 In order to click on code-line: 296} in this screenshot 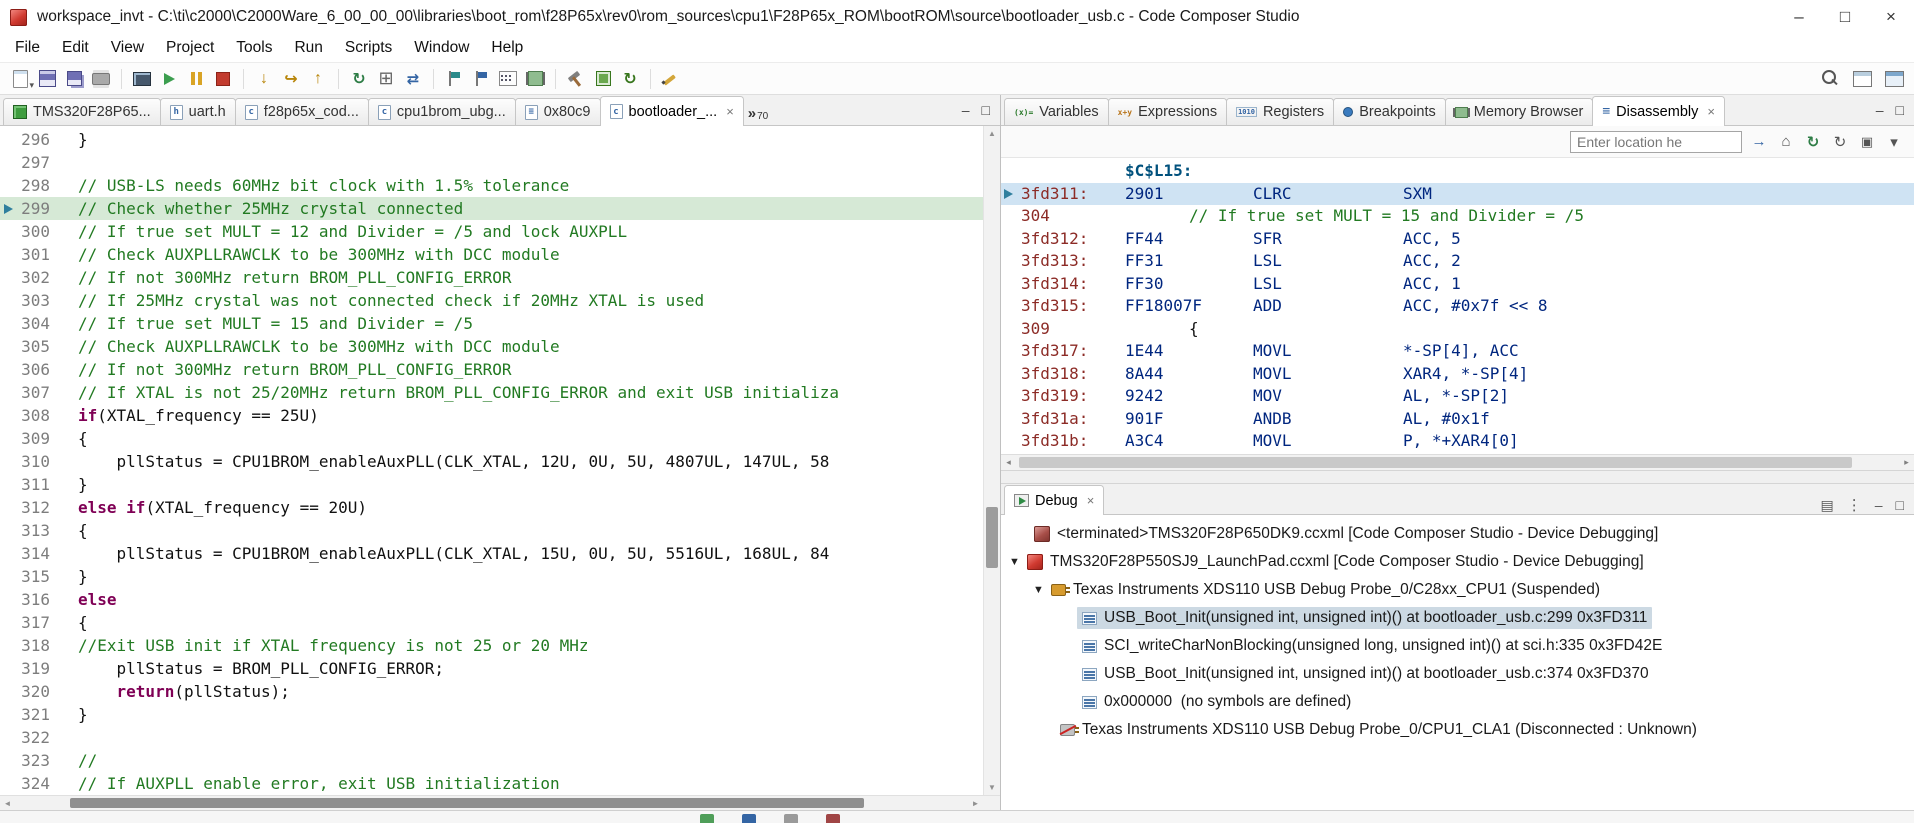, I will do `click(491, 139)`.